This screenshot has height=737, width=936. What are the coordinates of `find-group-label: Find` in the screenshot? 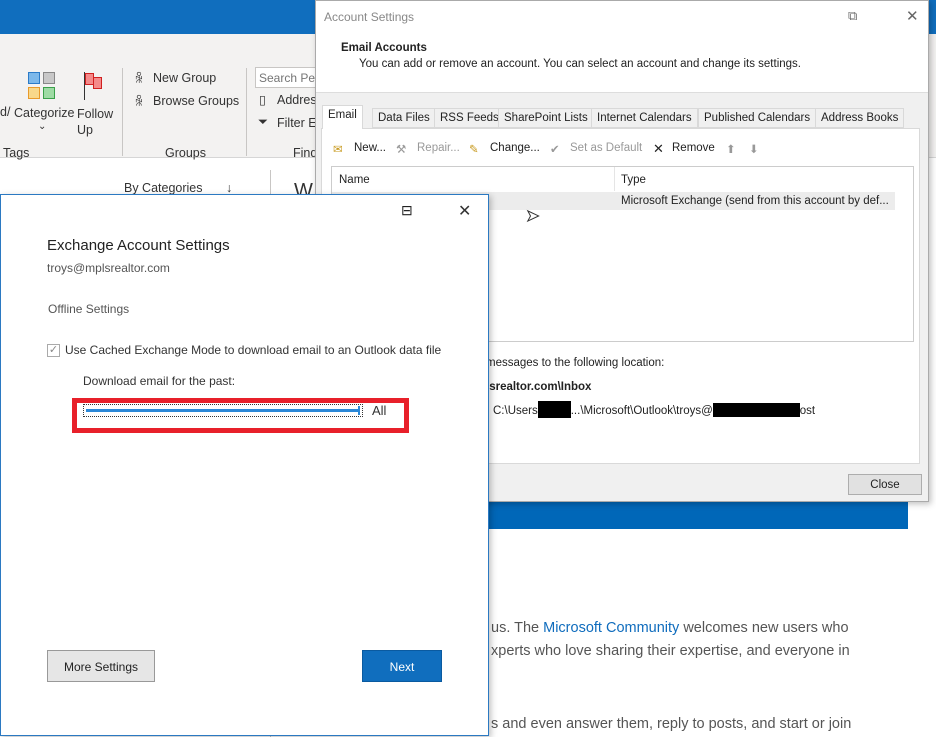 It's located at (305, 153).